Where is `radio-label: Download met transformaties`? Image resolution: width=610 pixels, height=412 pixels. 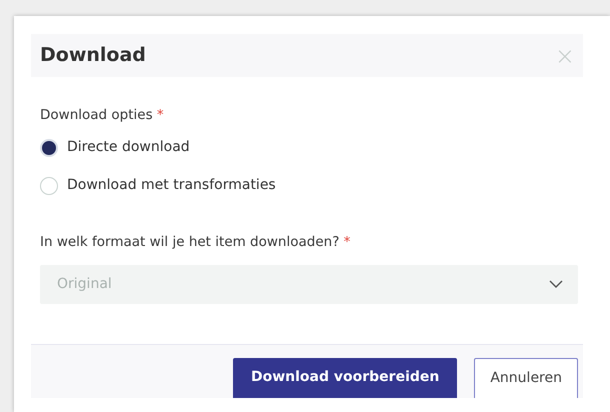 radio-label: Download met transformaties is located at coordinates (171, 186).